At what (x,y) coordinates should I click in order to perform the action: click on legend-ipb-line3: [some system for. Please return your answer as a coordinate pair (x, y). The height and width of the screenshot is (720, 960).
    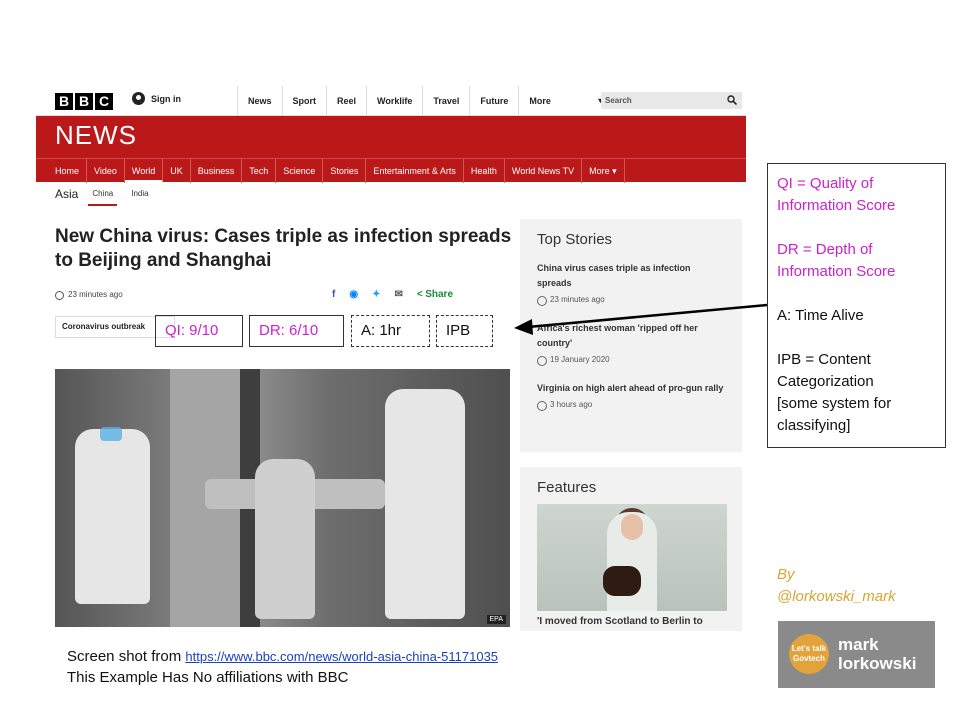
    Looking at the image, I should click on (834, 403).